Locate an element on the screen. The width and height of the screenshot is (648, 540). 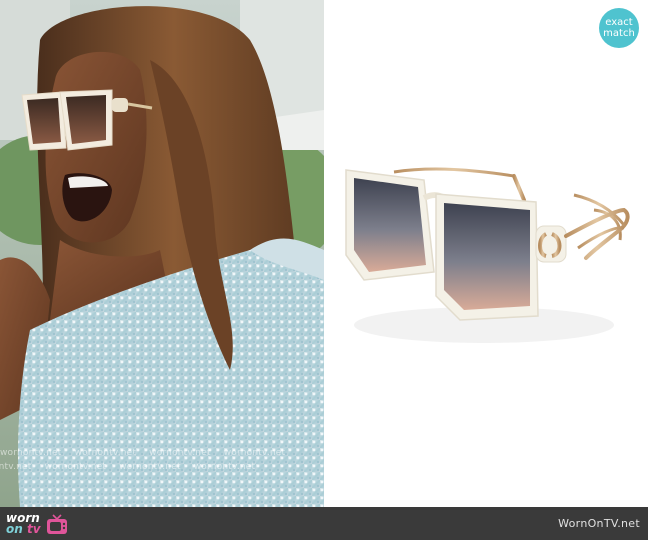
badge-line-2: match is located at coordinates (619, 33).